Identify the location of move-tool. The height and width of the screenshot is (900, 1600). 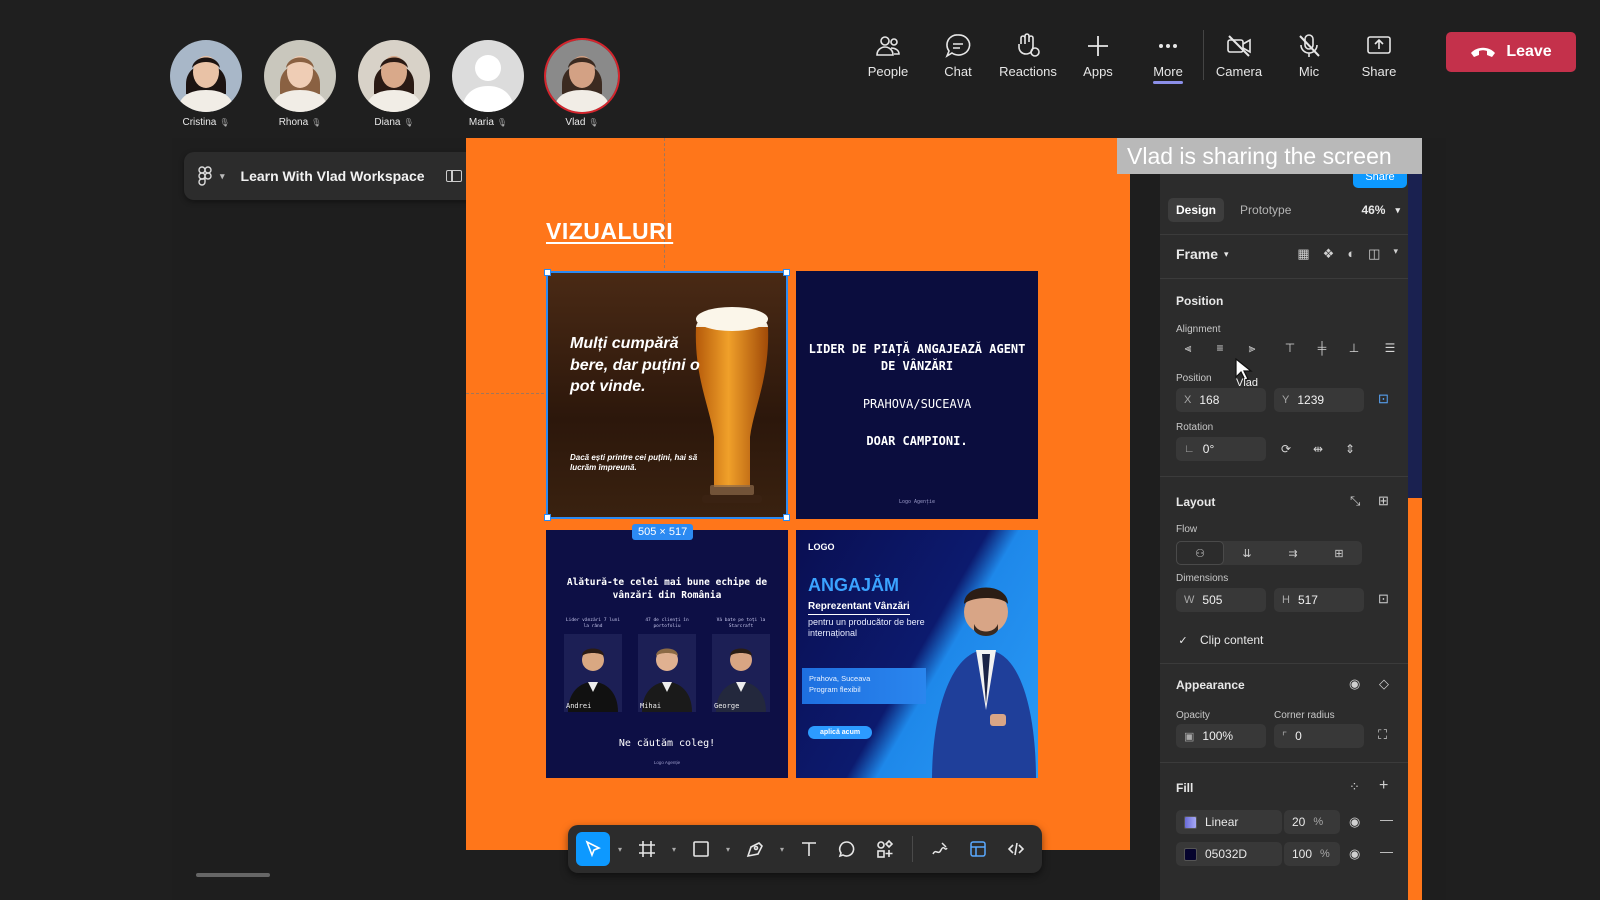
(593, 849).